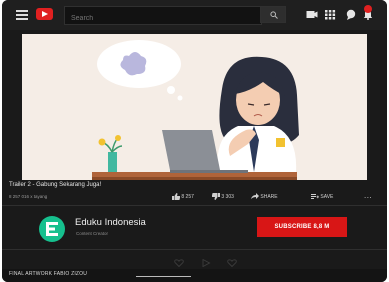 Image resolution: width=389 pixels, height=282 pixels. I want to click on search-input, so click(163, 18).